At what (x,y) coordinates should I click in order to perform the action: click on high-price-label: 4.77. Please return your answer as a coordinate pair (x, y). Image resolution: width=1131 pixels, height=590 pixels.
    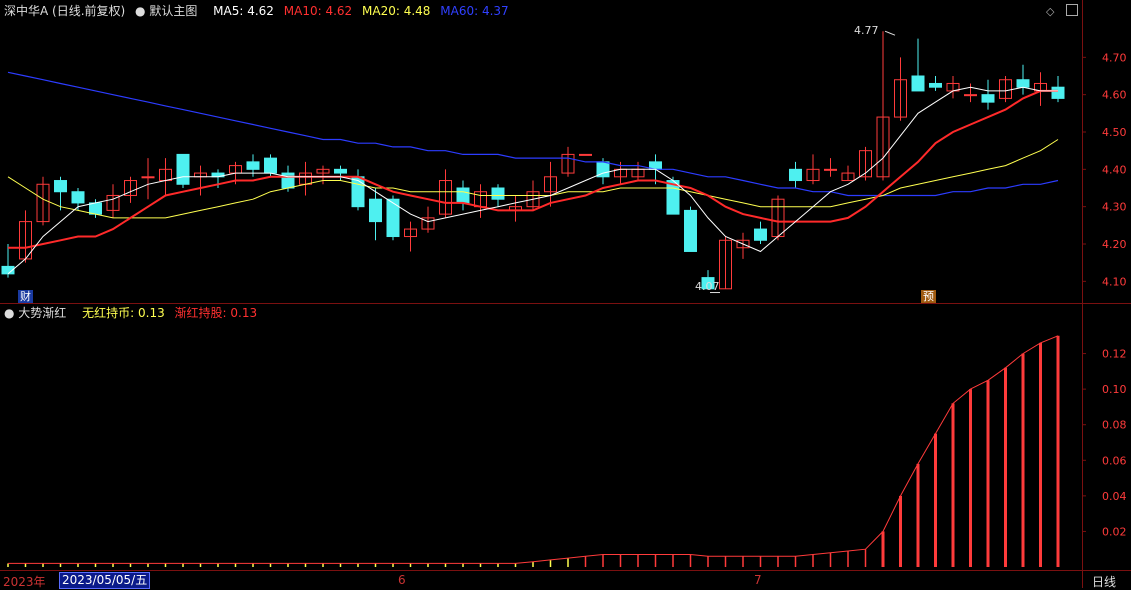
    Looking at the image, I should click on (866, 30).